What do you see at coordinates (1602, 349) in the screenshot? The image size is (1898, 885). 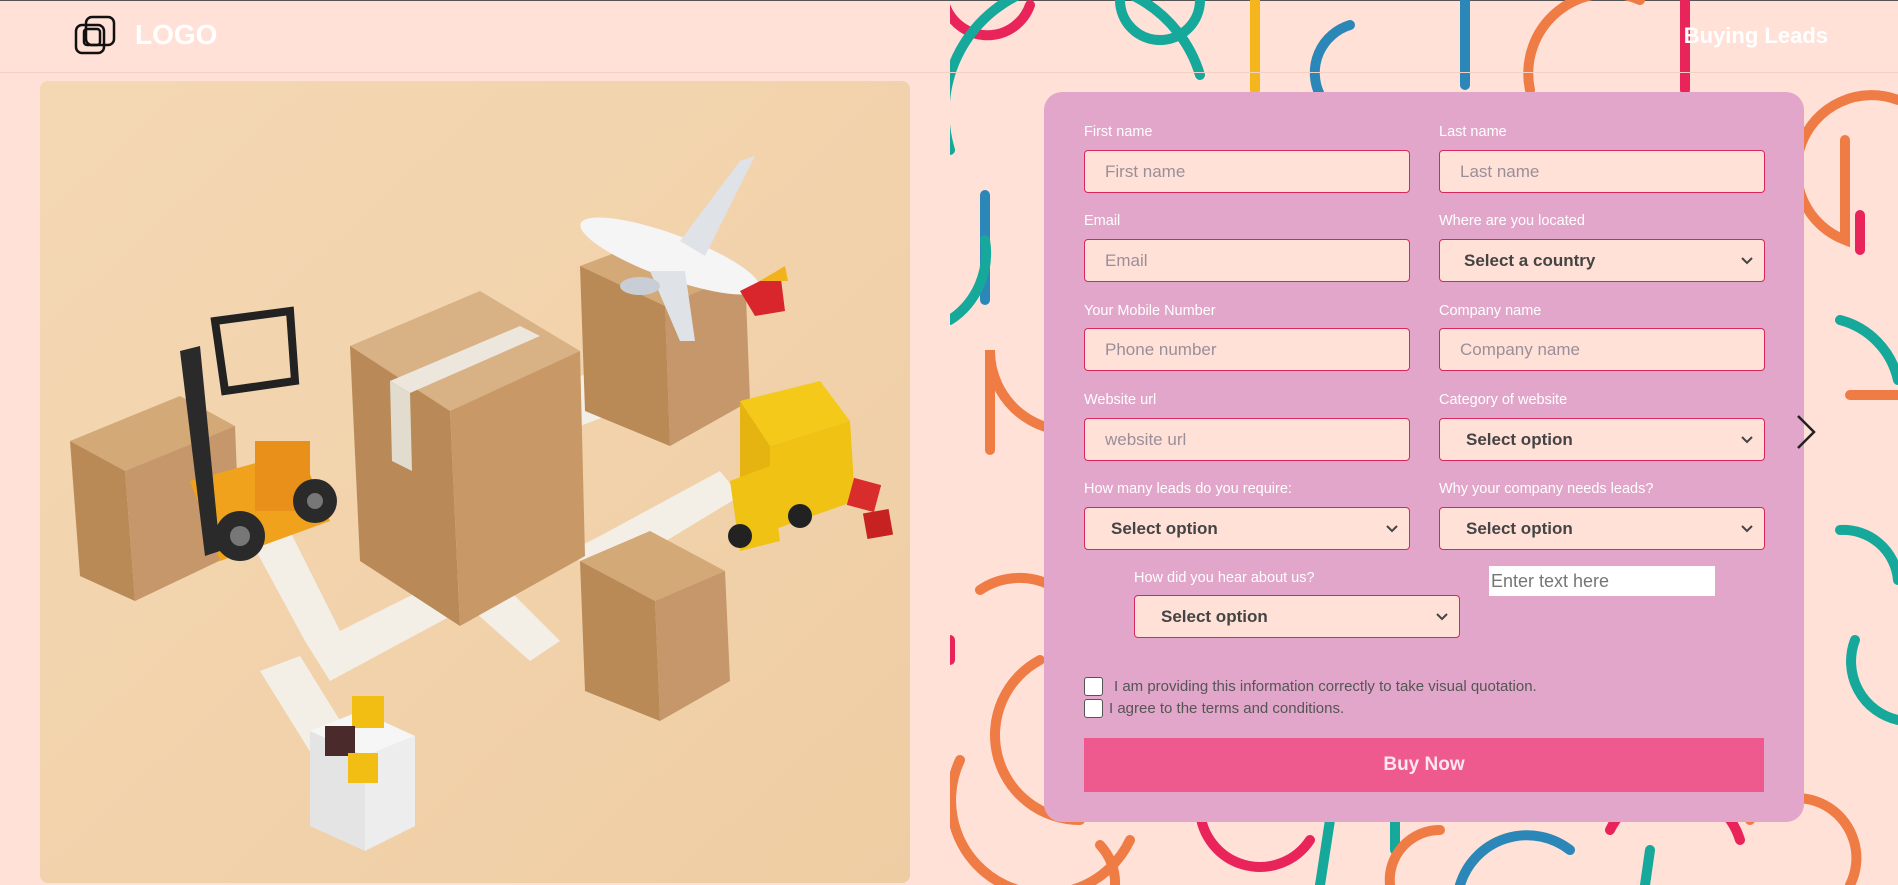 I see `company-input` at bounding box center [1602, 349].